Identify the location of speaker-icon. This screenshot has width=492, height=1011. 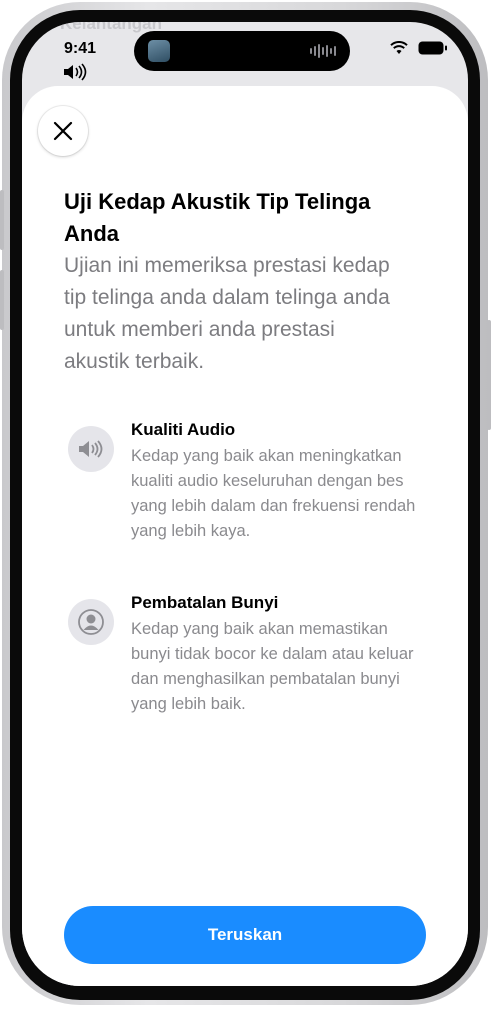
(91, 449).